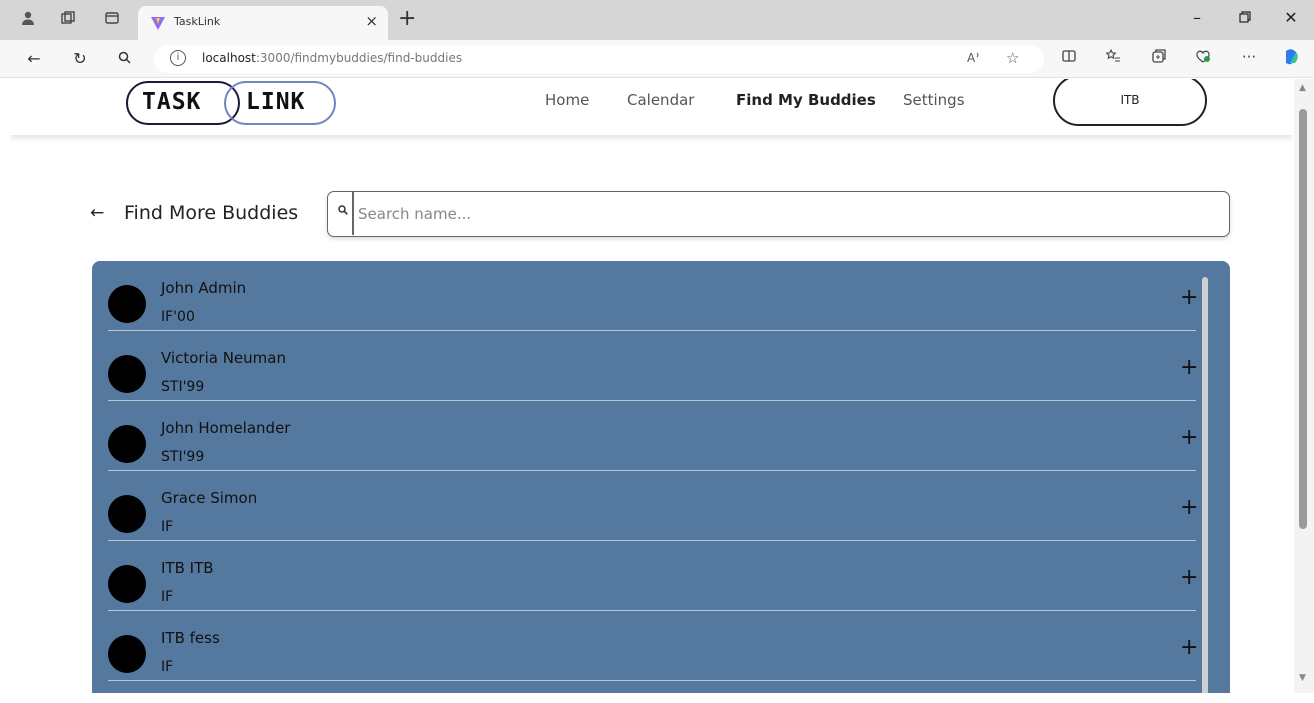 The image size is (1314, 703). I want to click on arrow-left-icon: ←, so click(97, 213).